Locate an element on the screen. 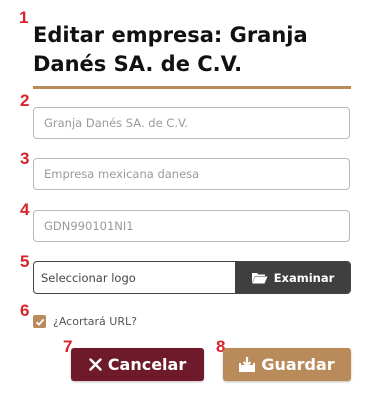  marker-1: 1 is located at coordinates (24, 17).